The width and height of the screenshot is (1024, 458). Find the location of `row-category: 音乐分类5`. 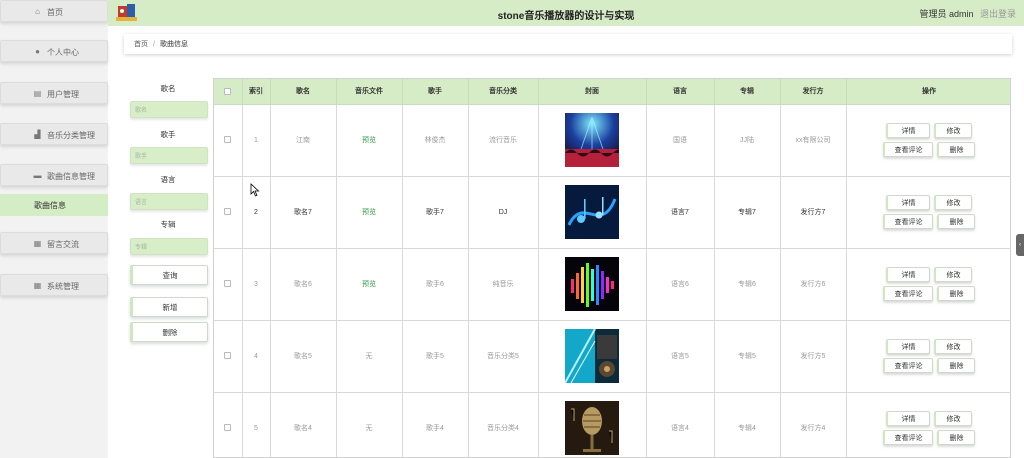

row-category: 音乐分类5 is located at coordinates (503, 356).